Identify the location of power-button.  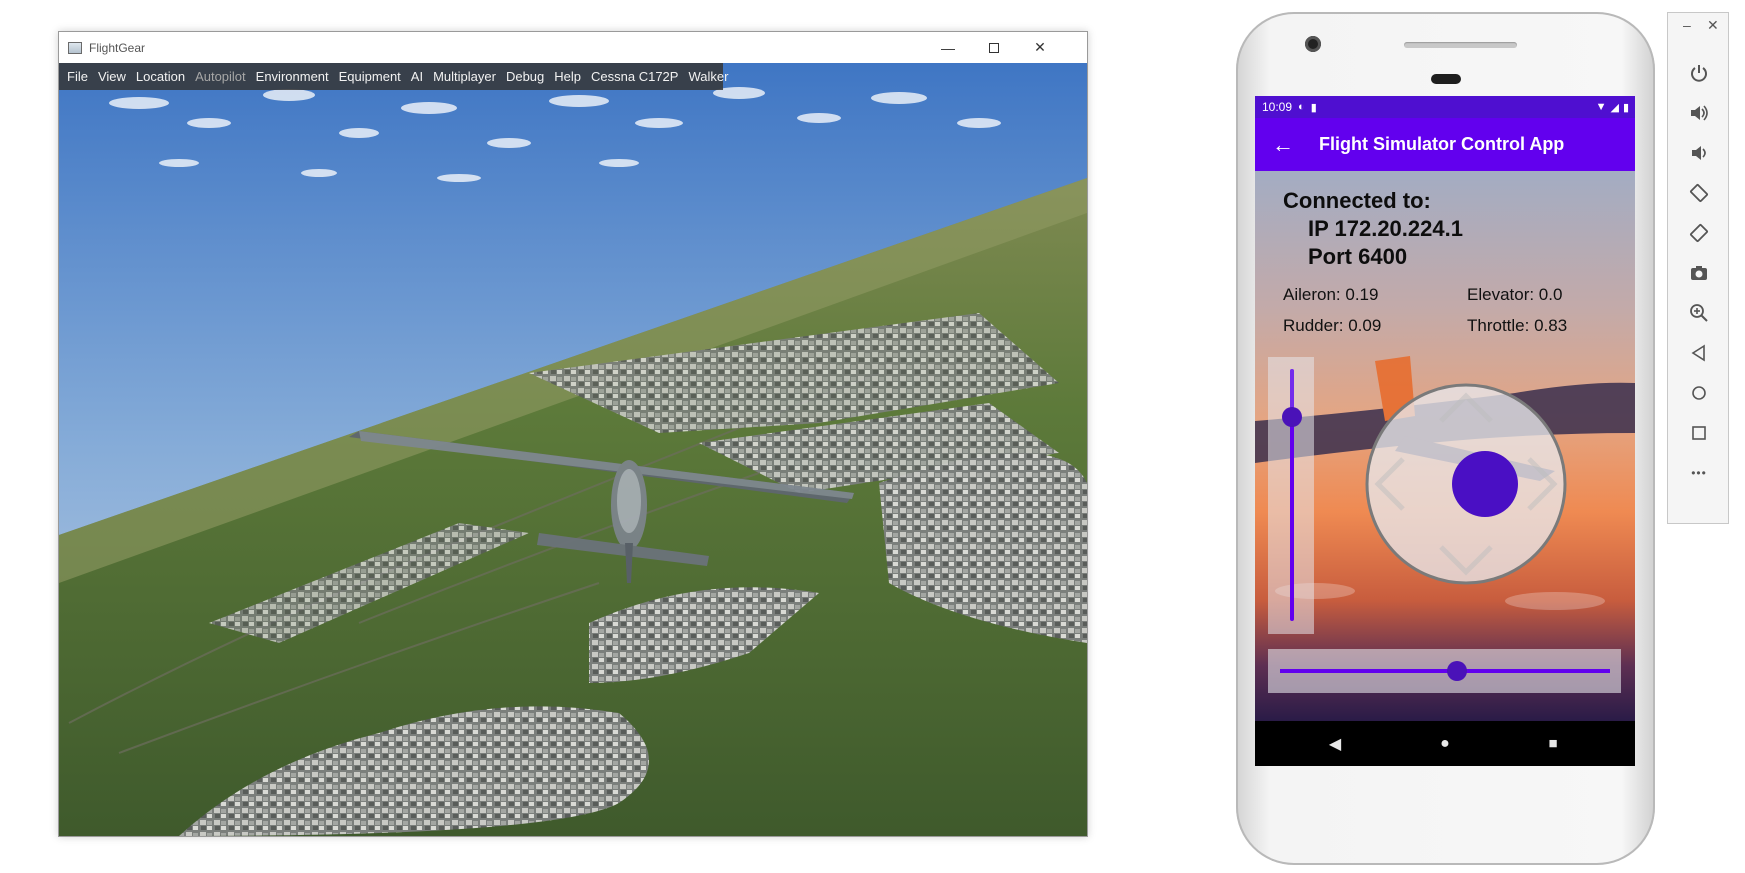
(1699, 73).